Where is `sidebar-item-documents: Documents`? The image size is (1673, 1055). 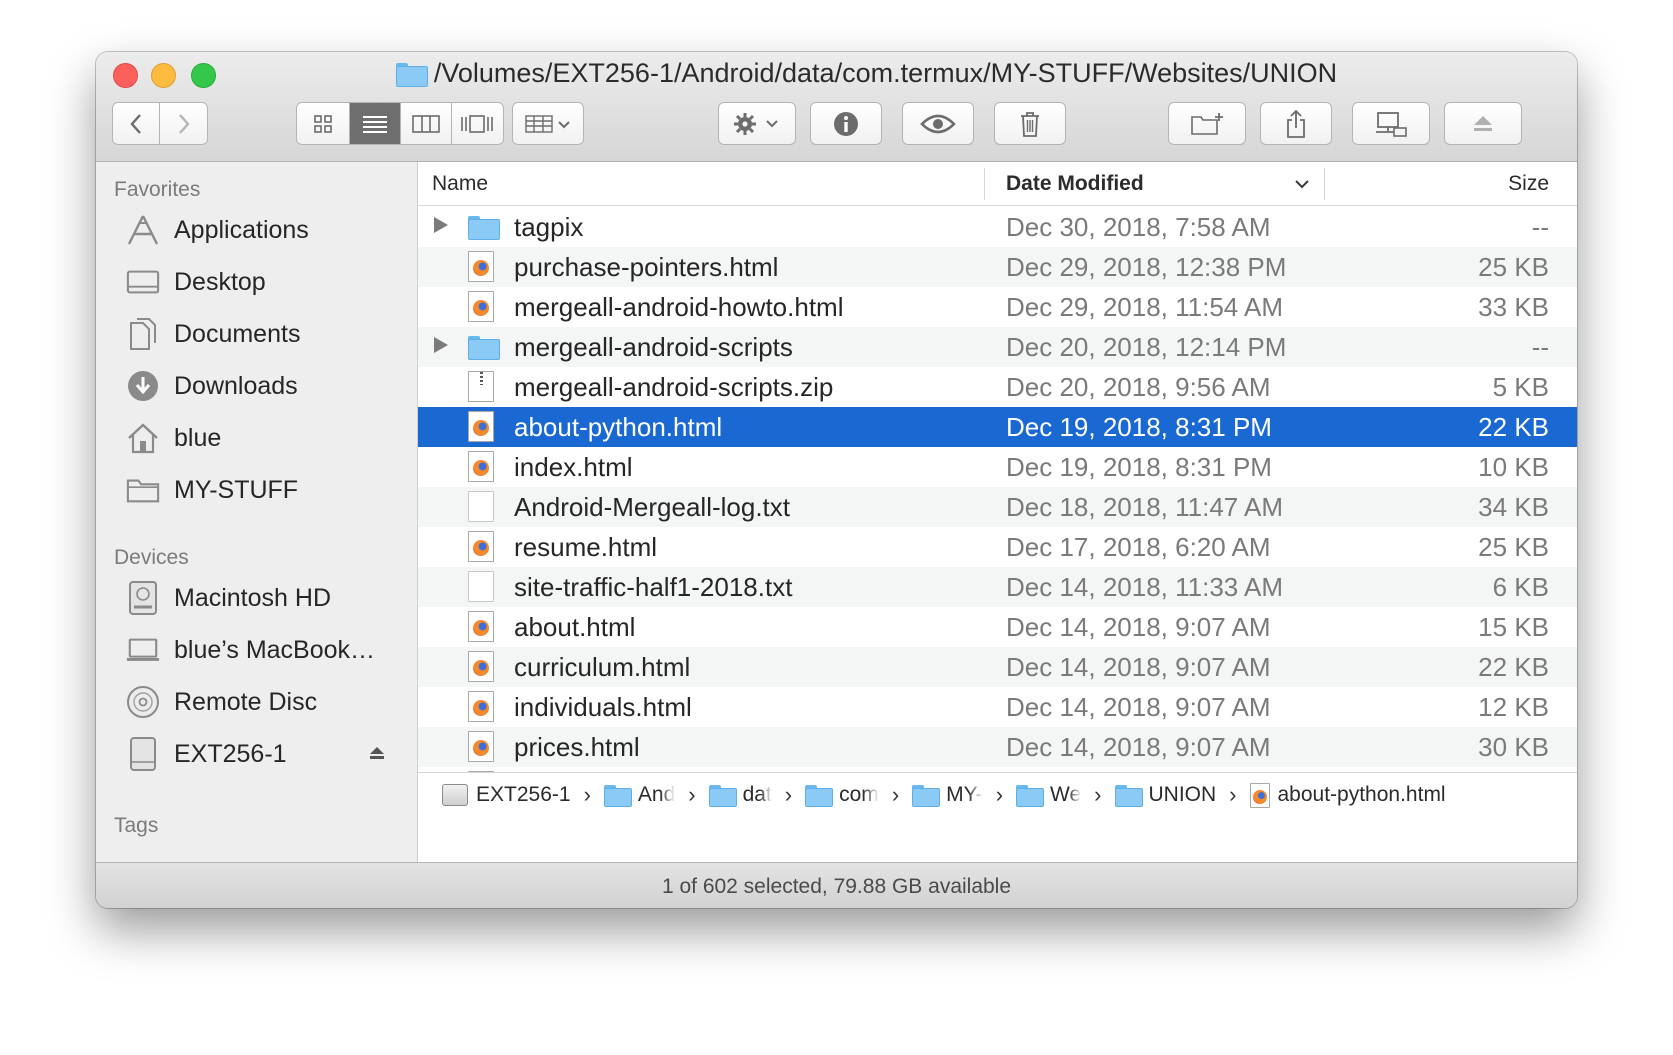 sidebar-item-documents: Documents is located at coordinates (213, 334).